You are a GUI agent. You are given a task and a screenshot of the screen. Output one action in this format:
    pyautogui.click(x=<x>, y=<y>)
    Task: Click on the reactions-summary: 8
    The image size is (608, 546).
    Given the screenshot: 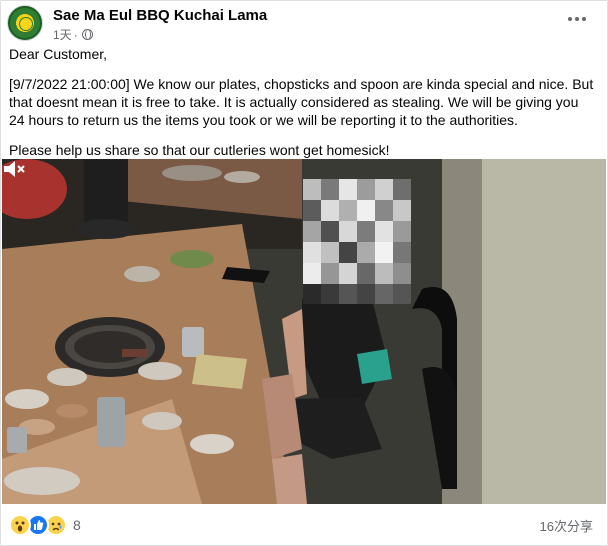 What is the action you would take?
    pyautogui.click(x=45, y=525)
    